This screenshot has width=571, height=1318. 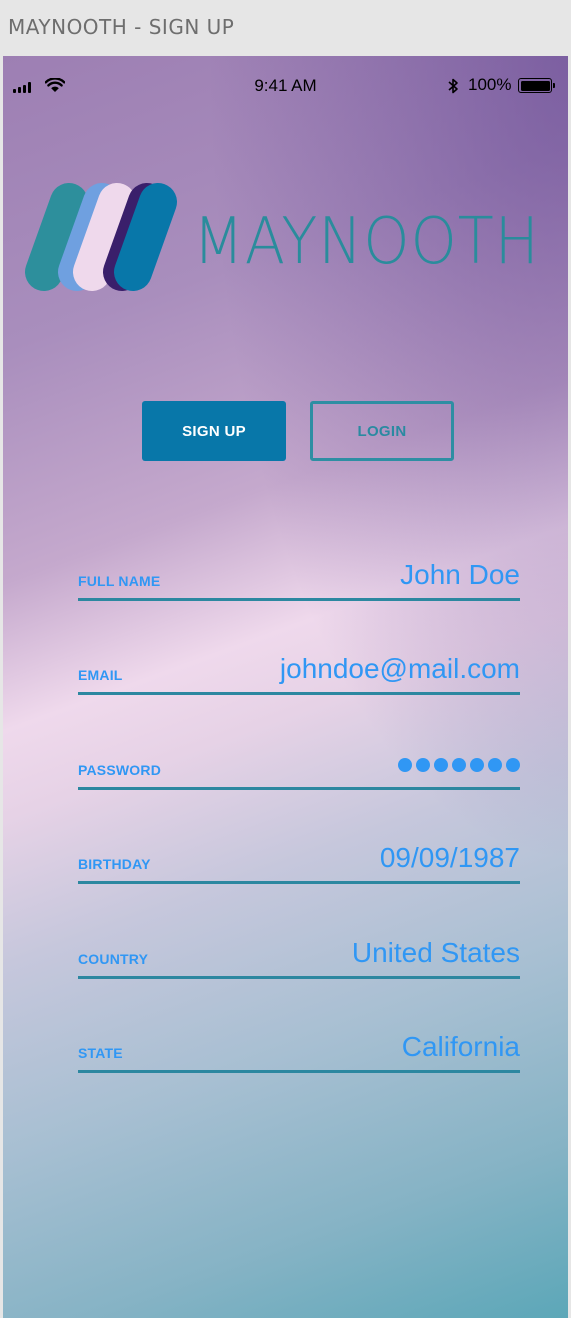 I want to click on birthday-label: BIRTHDAY, so click(x=114, y=864).